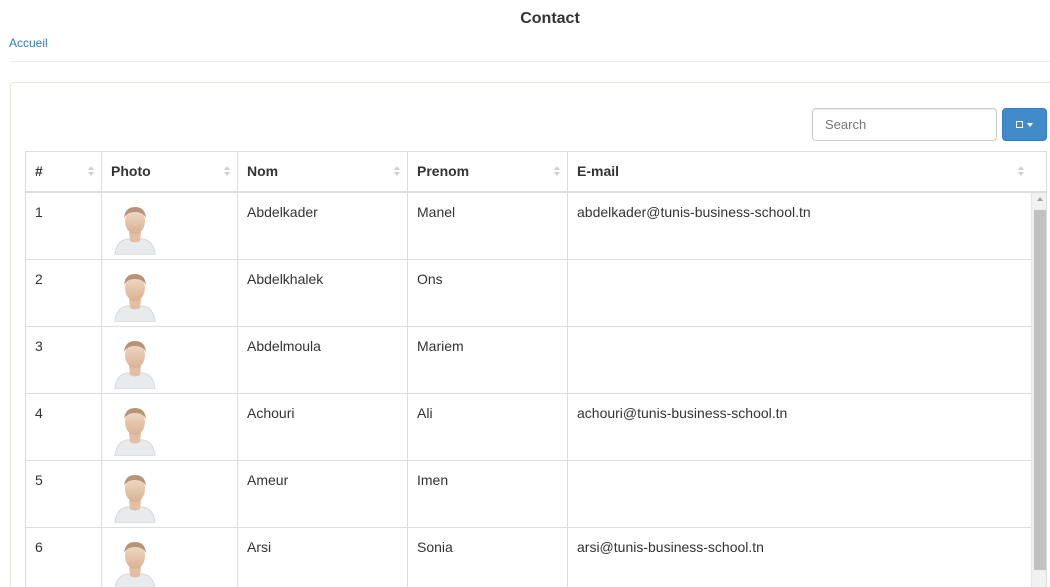 Image resolution: width=1050 pixels, height=587 pixels. I want to click on column-header-photo: Photo, so click(170, 171).